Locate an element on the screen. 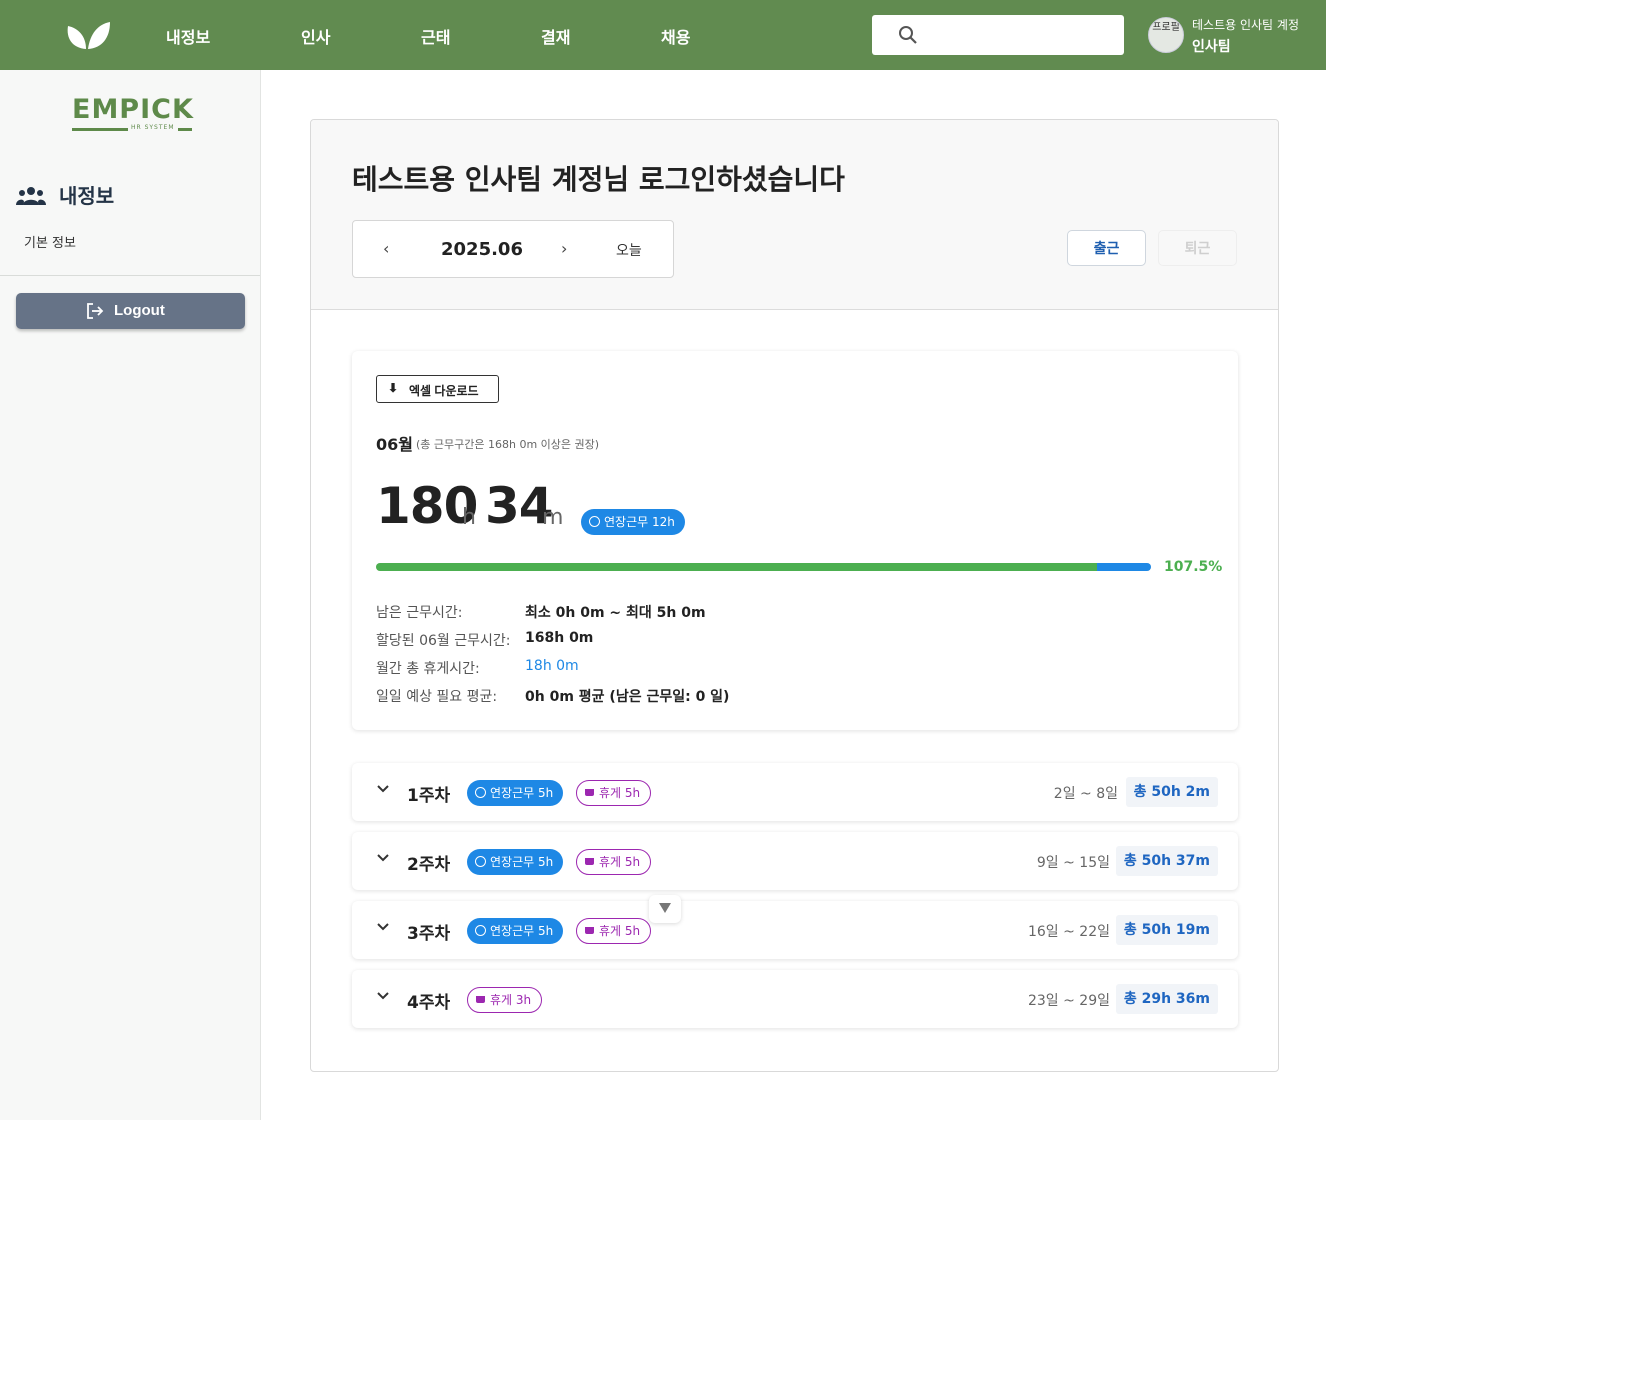 This screenshot has width=1625, height=1393. week-row-1: 1주차 연장근무 5h 휴게 5h 2일 ~ 8일 총 50h 2m is located at coordinates (795, 792).